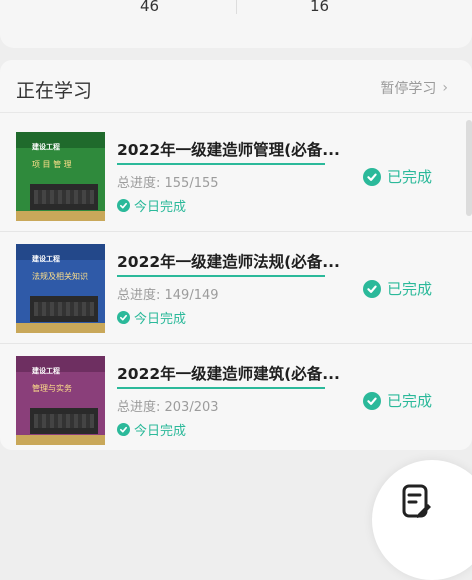 The height and width of the screenshot is (580, 472). I want to click on cover-subtitle: 项 目 管 理, so click(52, 164).